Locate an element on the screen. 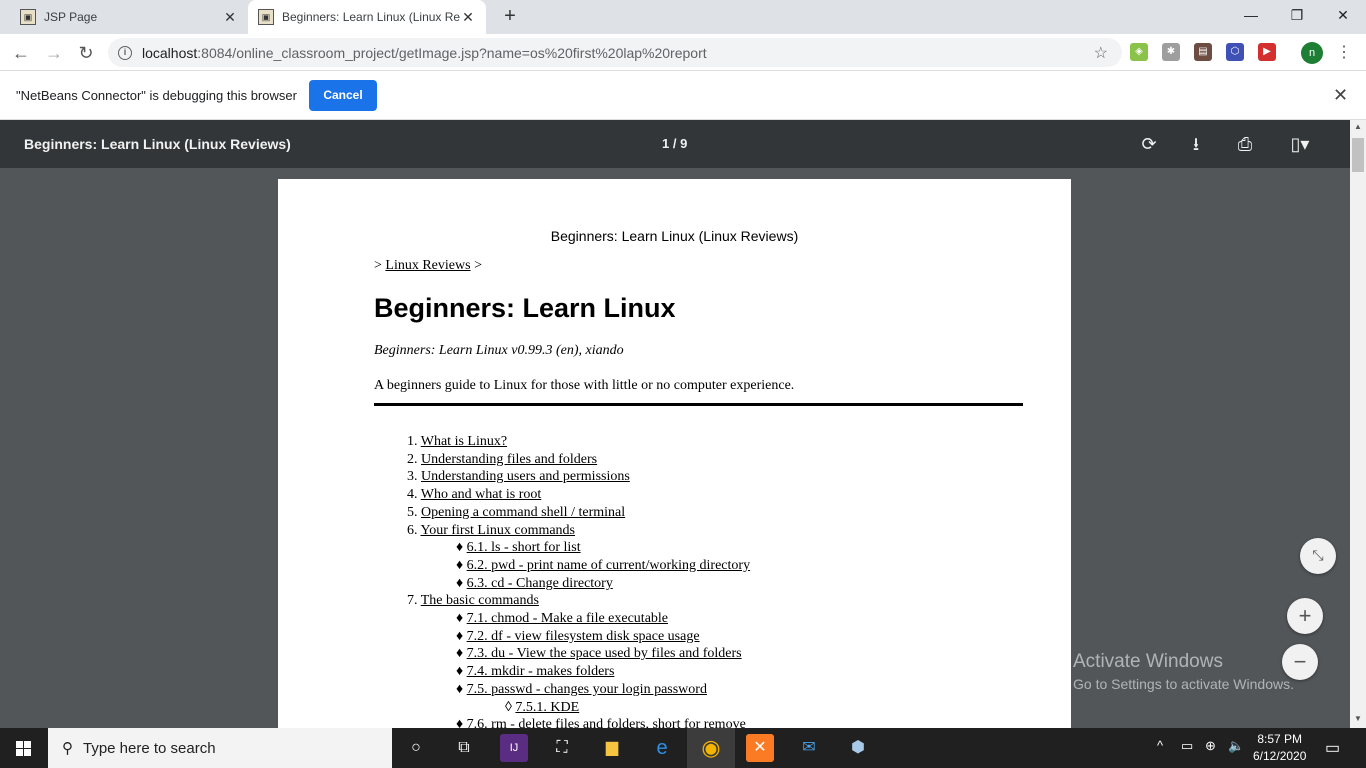  breadcrumb-link: Linux Reviews is located at coordinates (427, 265).